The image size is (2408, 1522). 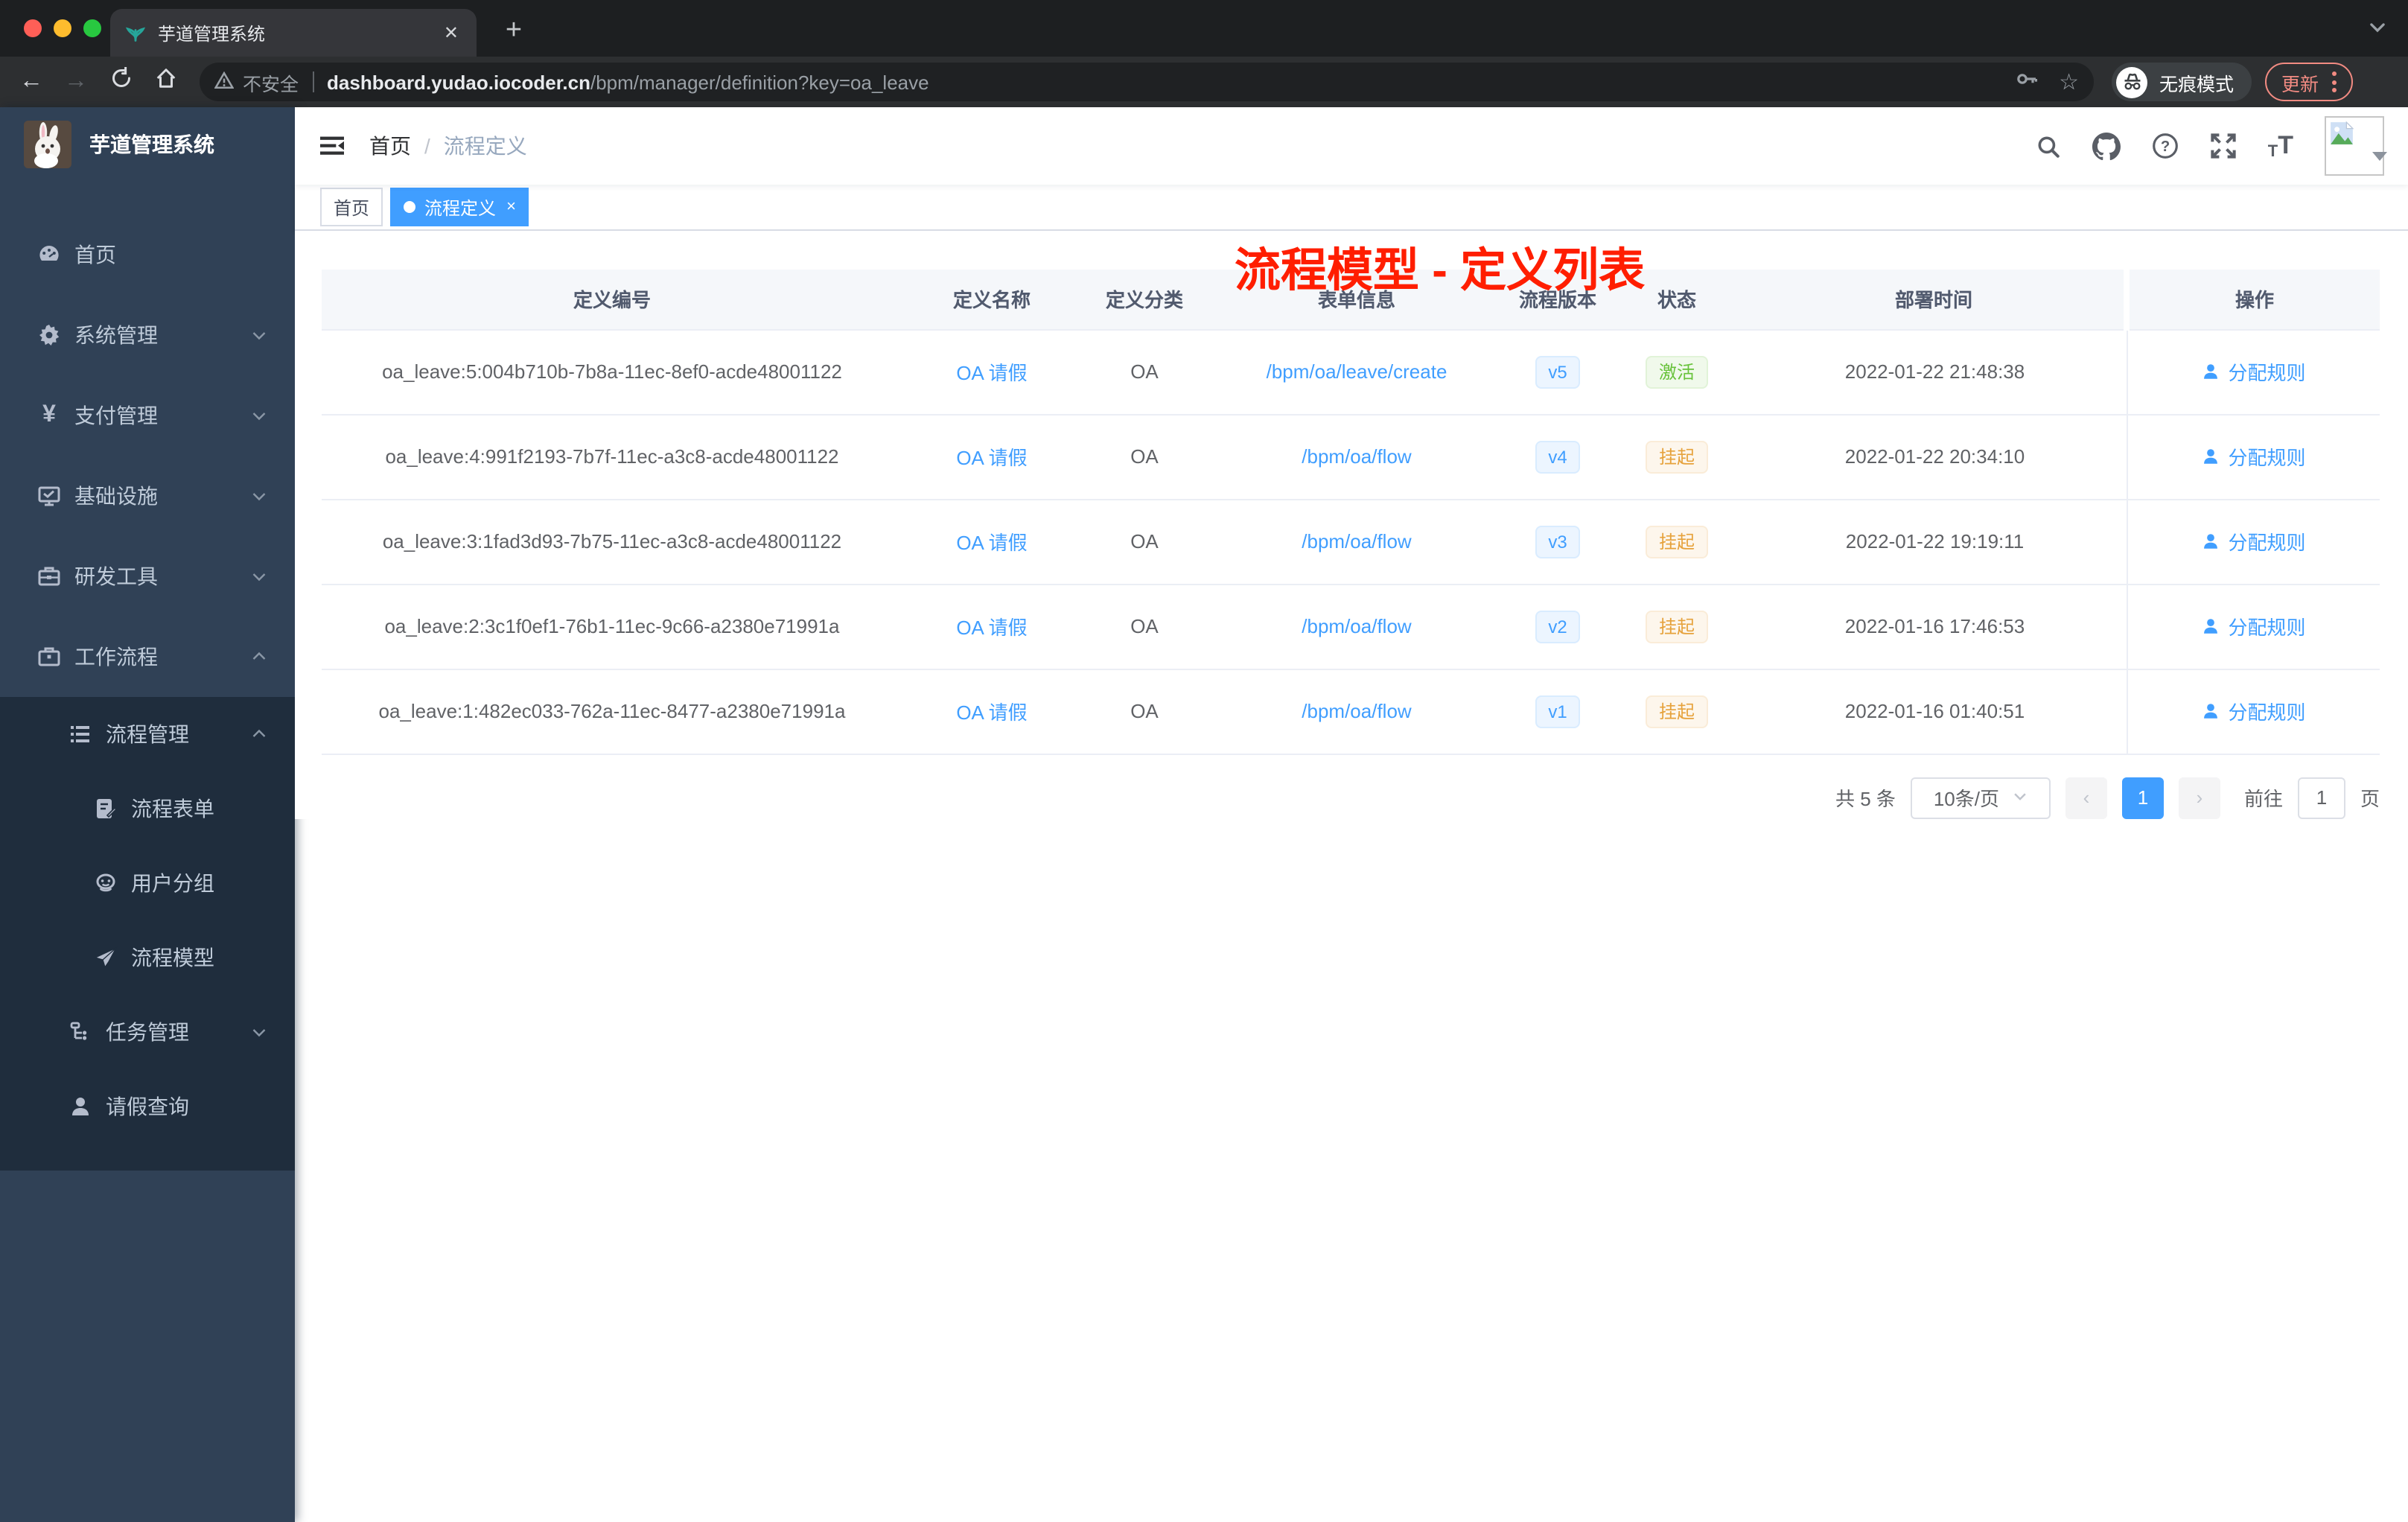 I want to click on incognito-label: 无痕模式, so click(x=2197, y=84).